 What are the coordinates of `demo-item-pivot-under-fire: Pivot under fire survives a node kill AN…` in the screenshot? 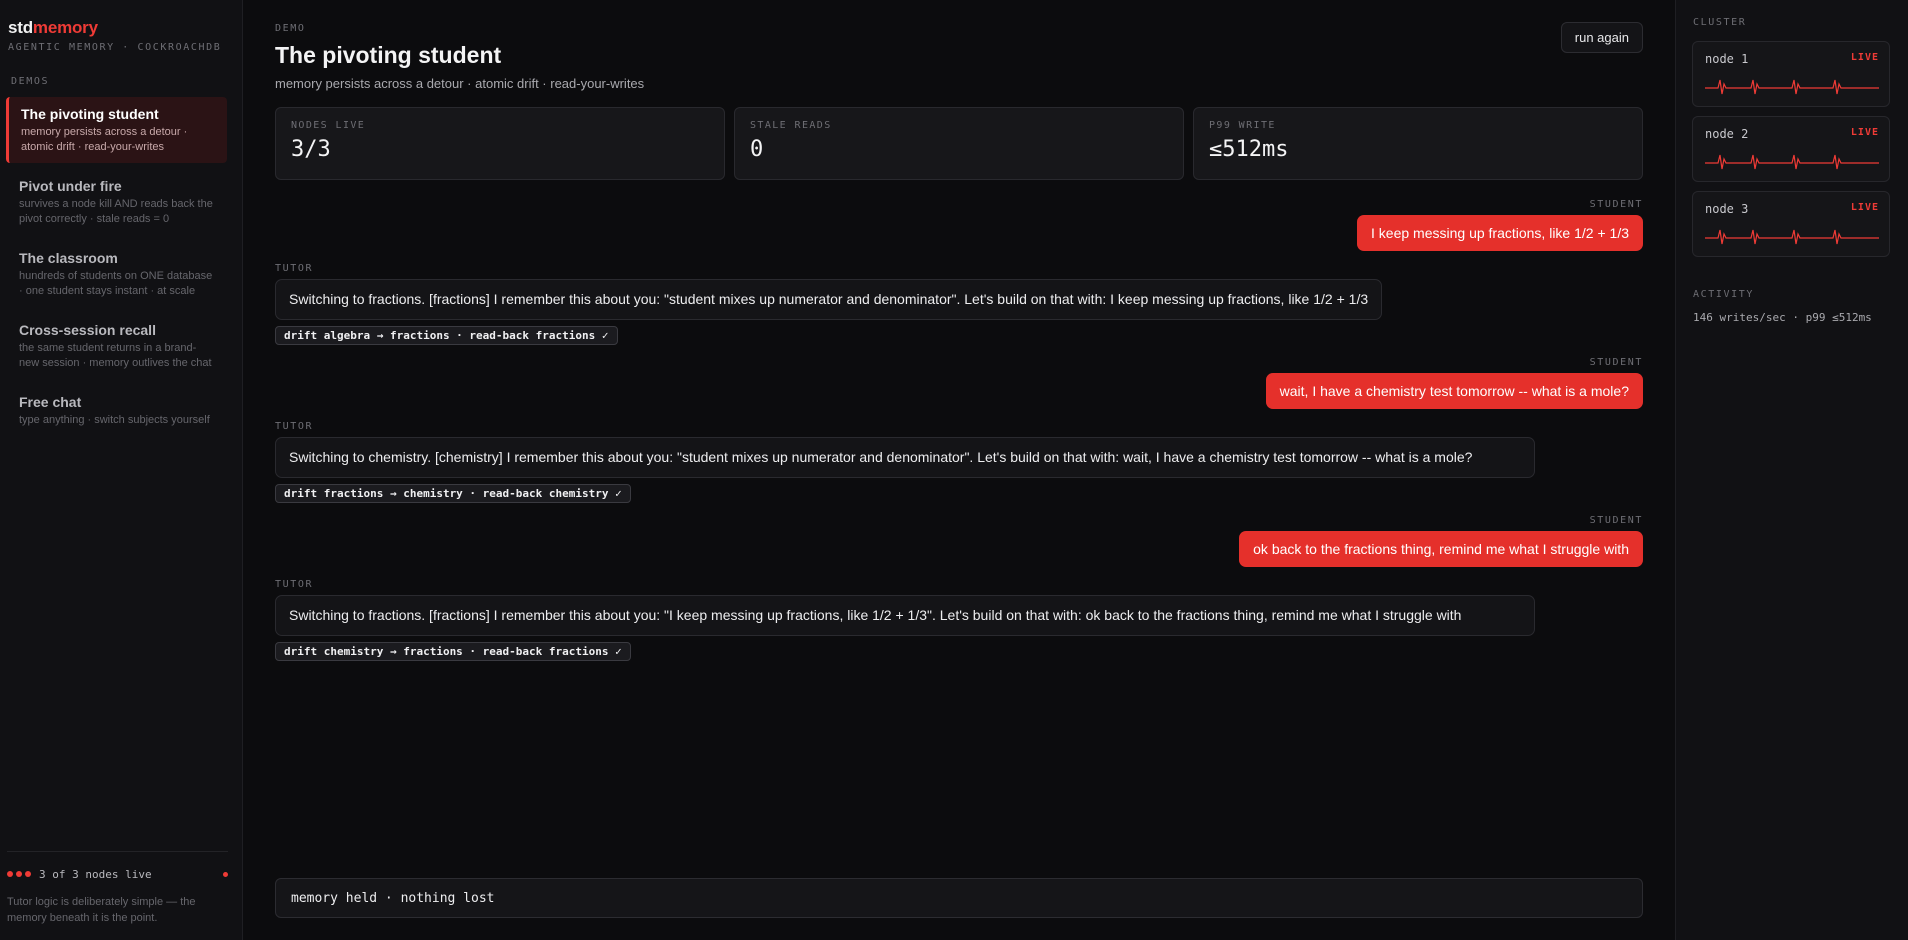 It's located at (116, 202).